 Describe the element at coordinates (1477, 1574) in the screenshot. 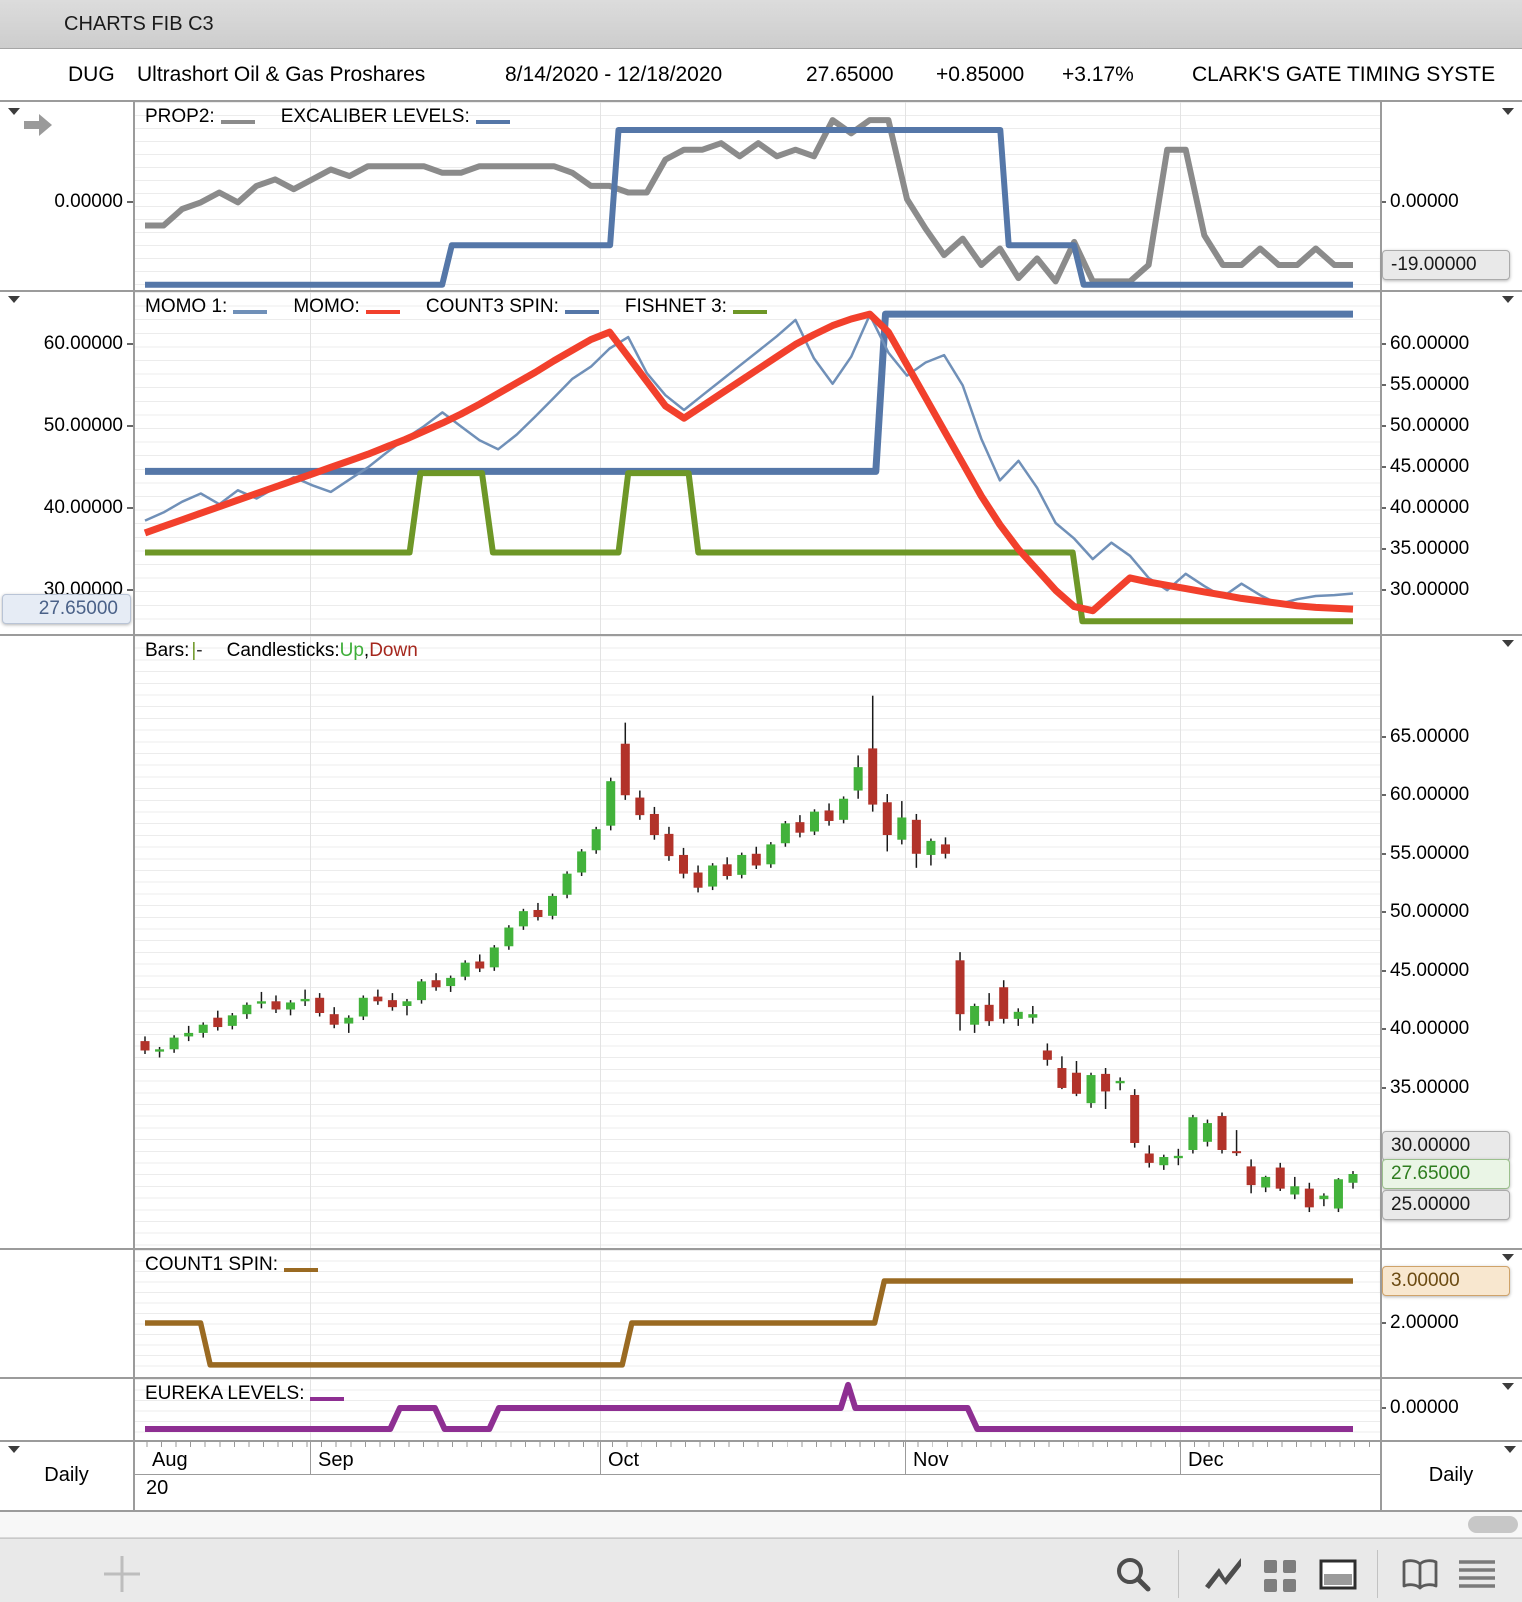

I see `menu-lines-icon` at that location.